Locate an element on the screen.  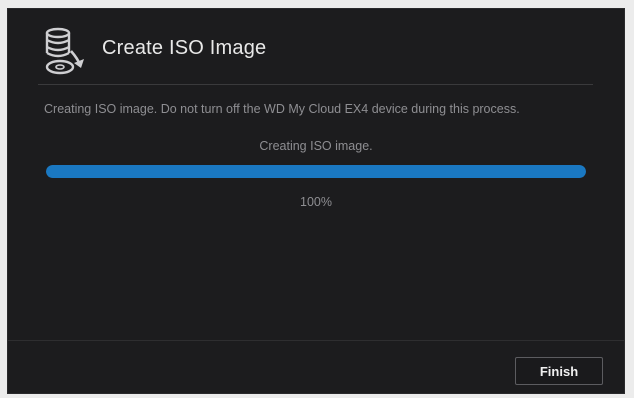
disc-image-create-icon is located at coordinates (66, 50).